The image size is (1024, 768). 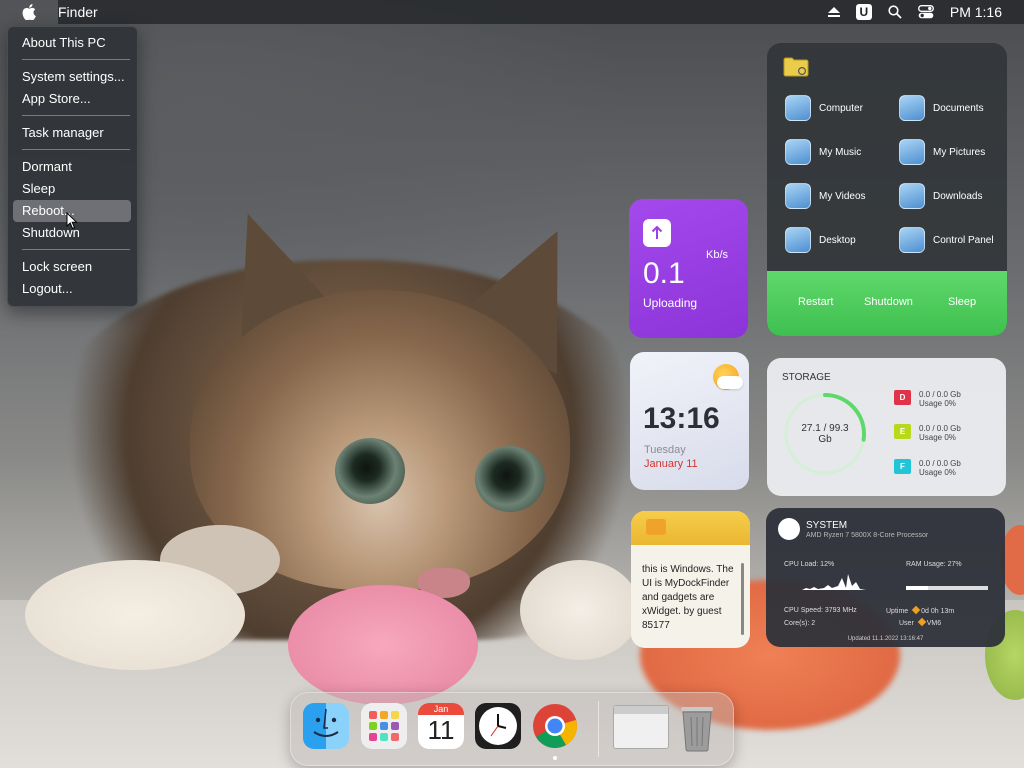 I want to click on drive-f: F 0.0 / 0.0 Gb Usage 0%, so click(x=927, y=468).